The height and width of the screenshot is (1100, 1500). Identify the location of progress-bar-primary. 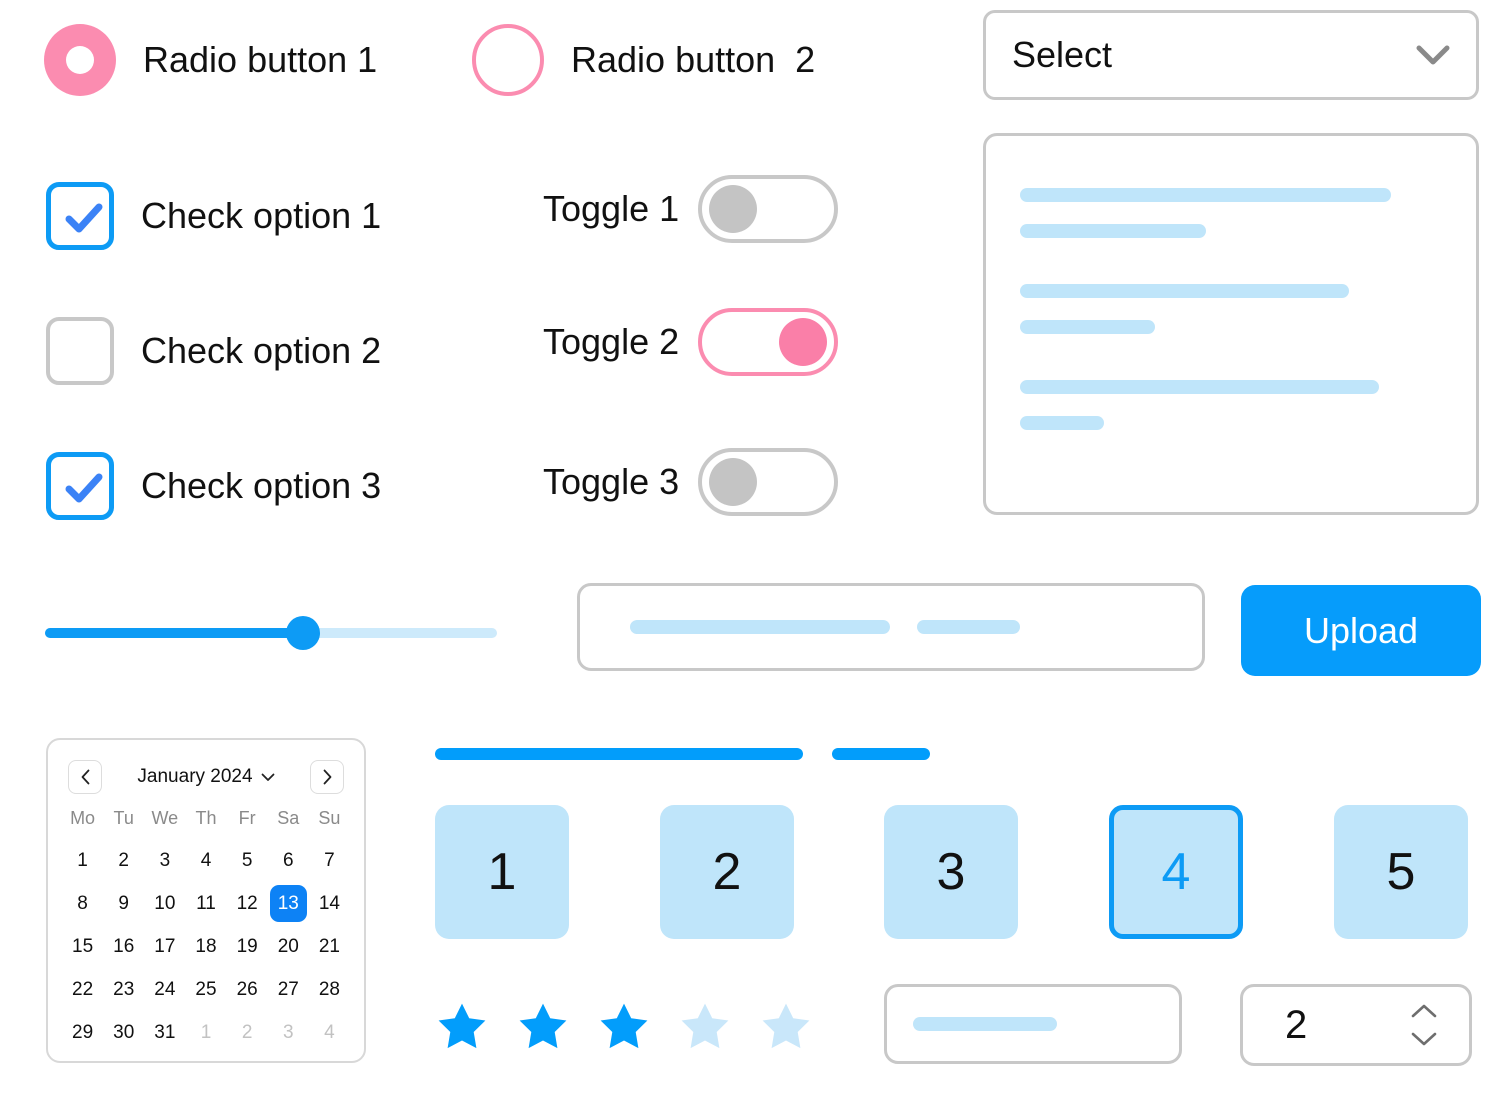
(619, 754).